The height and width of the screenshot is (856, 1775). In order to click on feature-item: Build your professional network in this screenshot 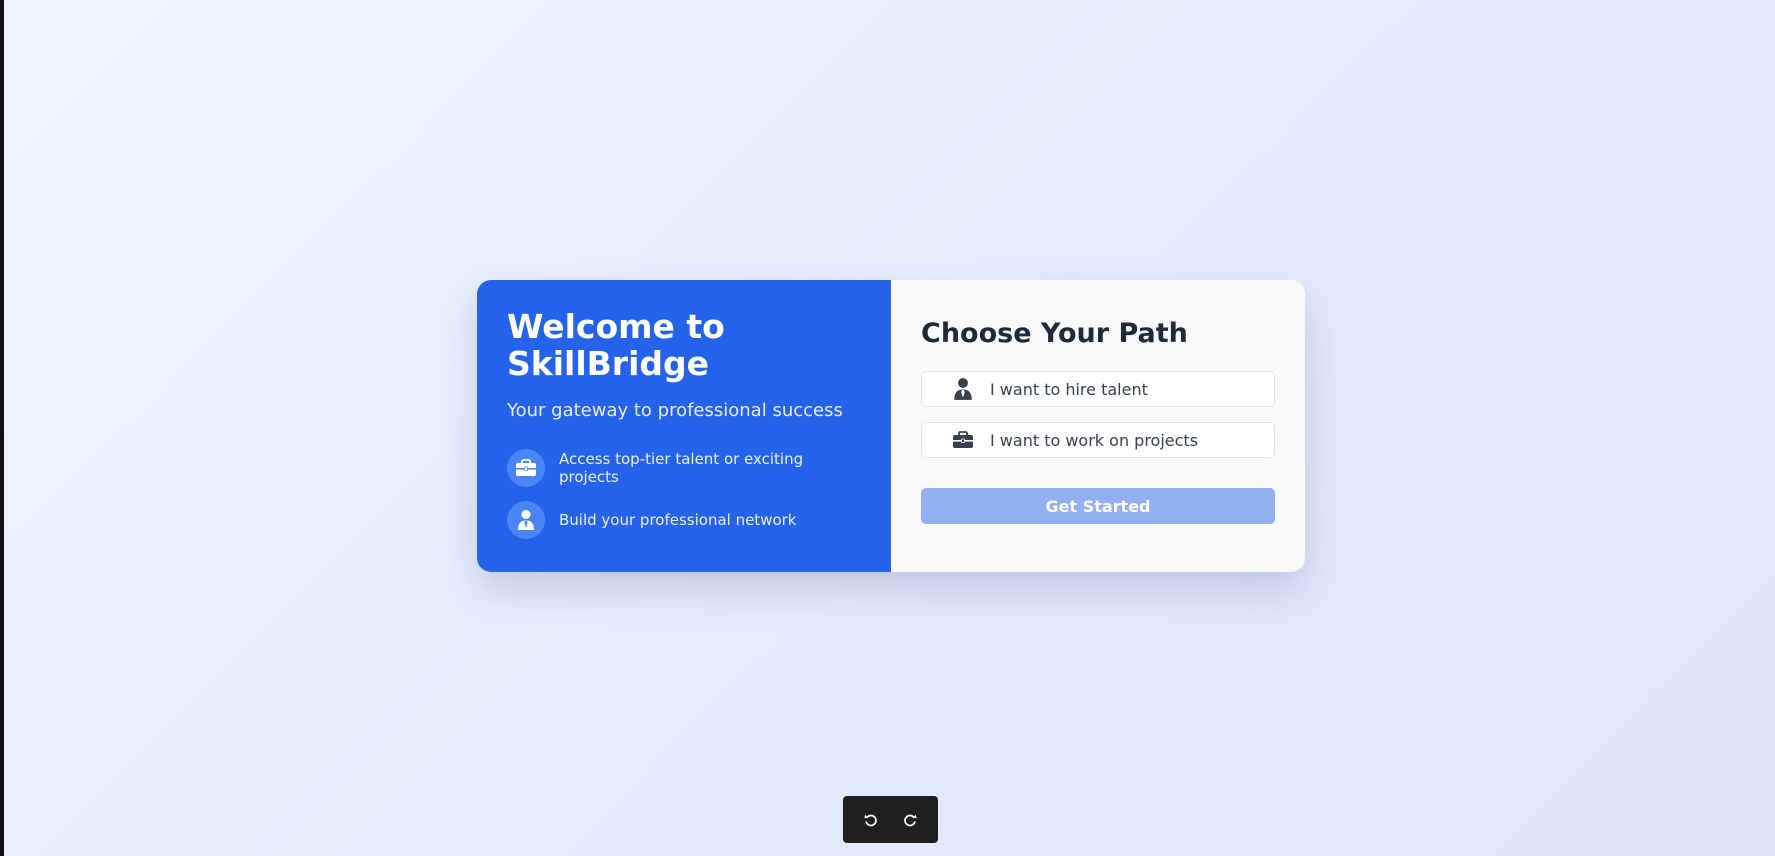, I will do `click(684, 520)`.